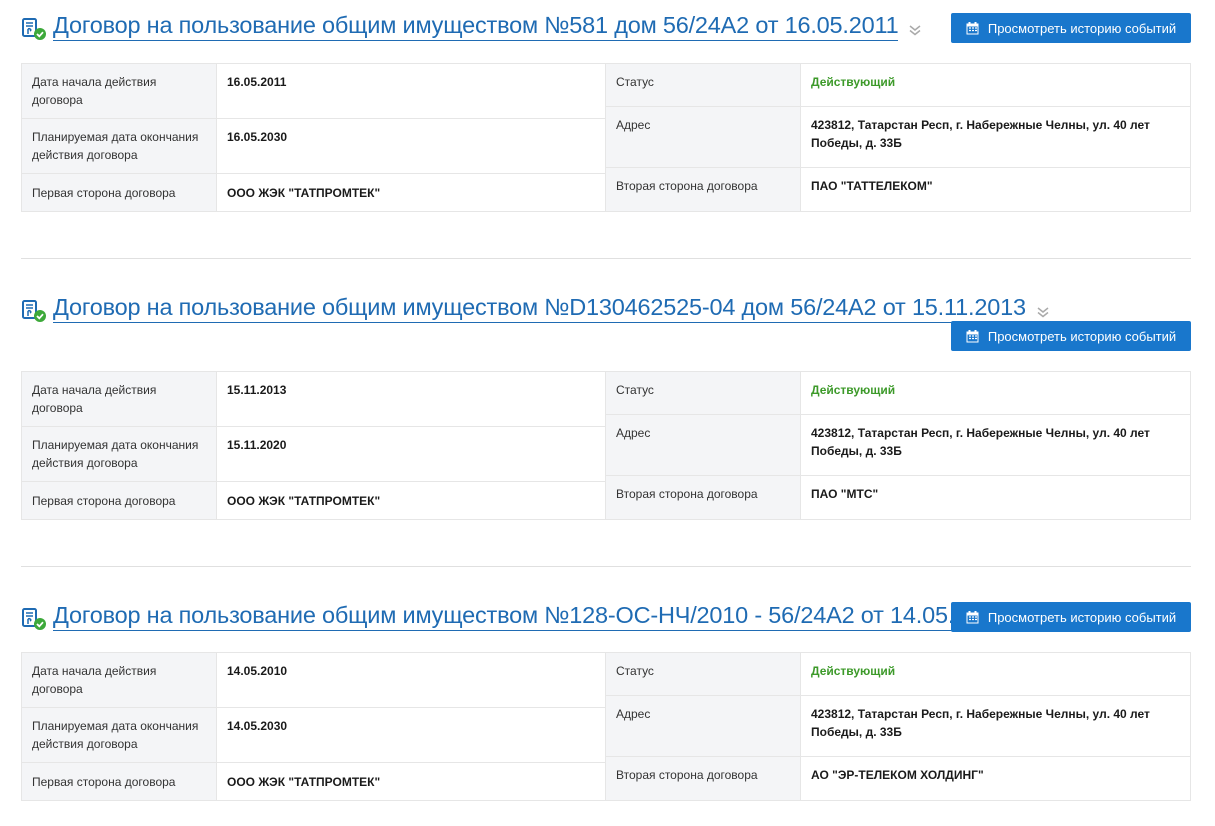  I want to click on second-party-value: АО "ЭР-ТЕЛЕКОМ ХОЛДИНГ", so click(897, 775).